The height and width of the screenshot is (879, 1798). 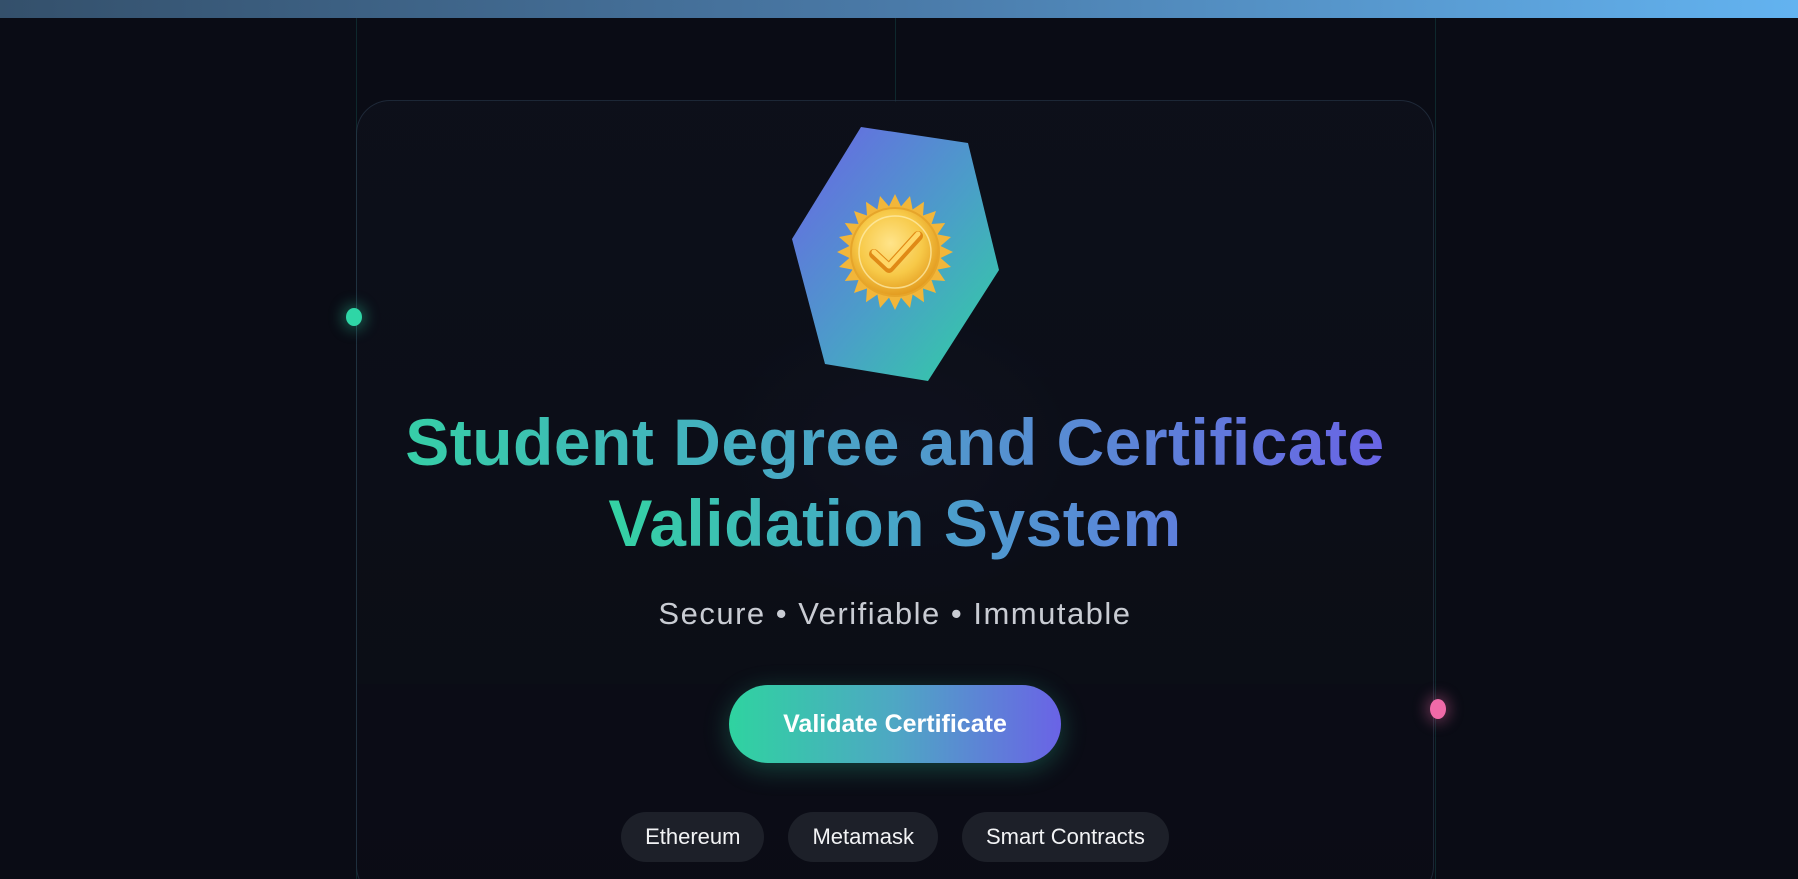 I want to click on tag-ethereum: Ethereum, so click(x=693, y=837).